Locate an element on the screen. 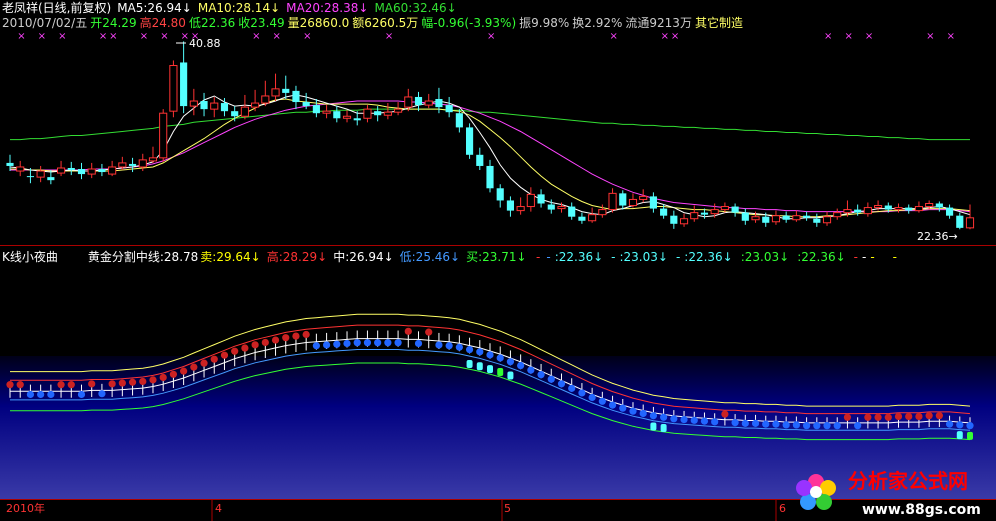  sell-value: 卖:29.64↓ is located at coordinates (230, 257).